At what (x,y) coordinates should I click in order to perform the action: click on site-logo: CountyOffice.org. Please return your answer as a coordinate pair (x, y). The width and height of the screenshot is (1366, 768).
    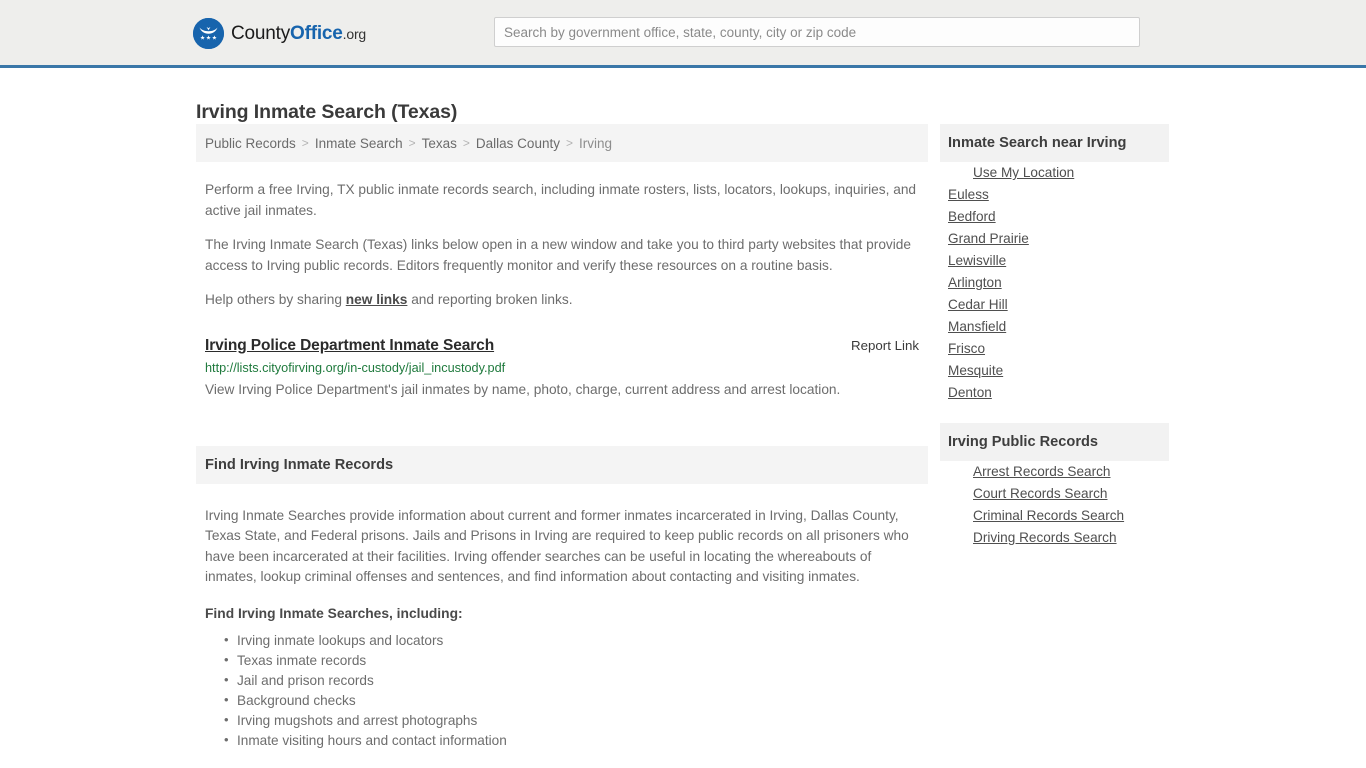
    Looking at the image, I should click on (279, 33).